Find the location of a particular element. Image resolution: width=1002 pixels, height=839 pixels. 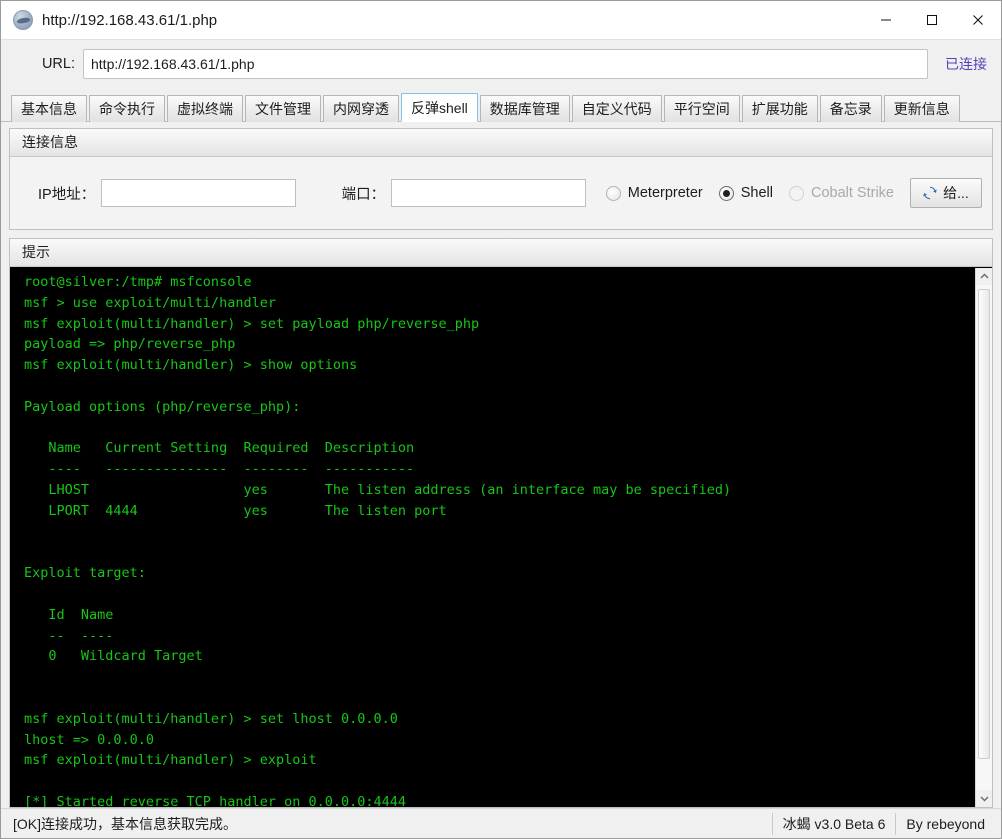

payload-type-radio-group: Meterpreter Shell Cobalt Strike is located at coordinates (757, 193).